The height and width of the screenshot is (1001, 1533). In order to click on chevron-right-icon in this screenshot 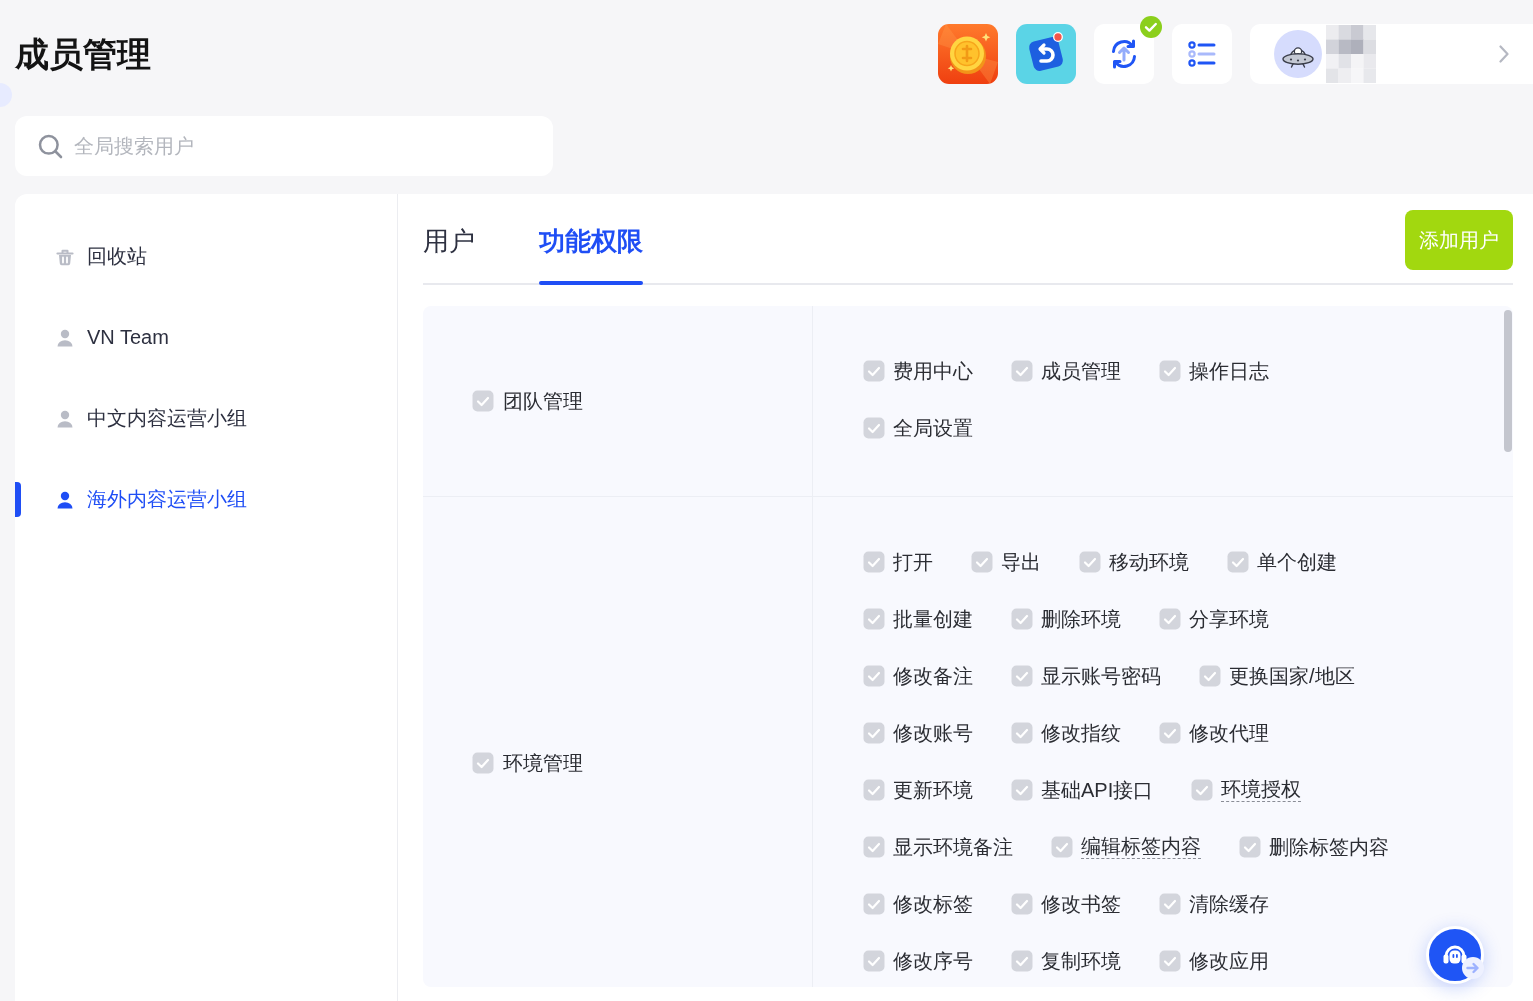, I will do `click(1504, 54)`.